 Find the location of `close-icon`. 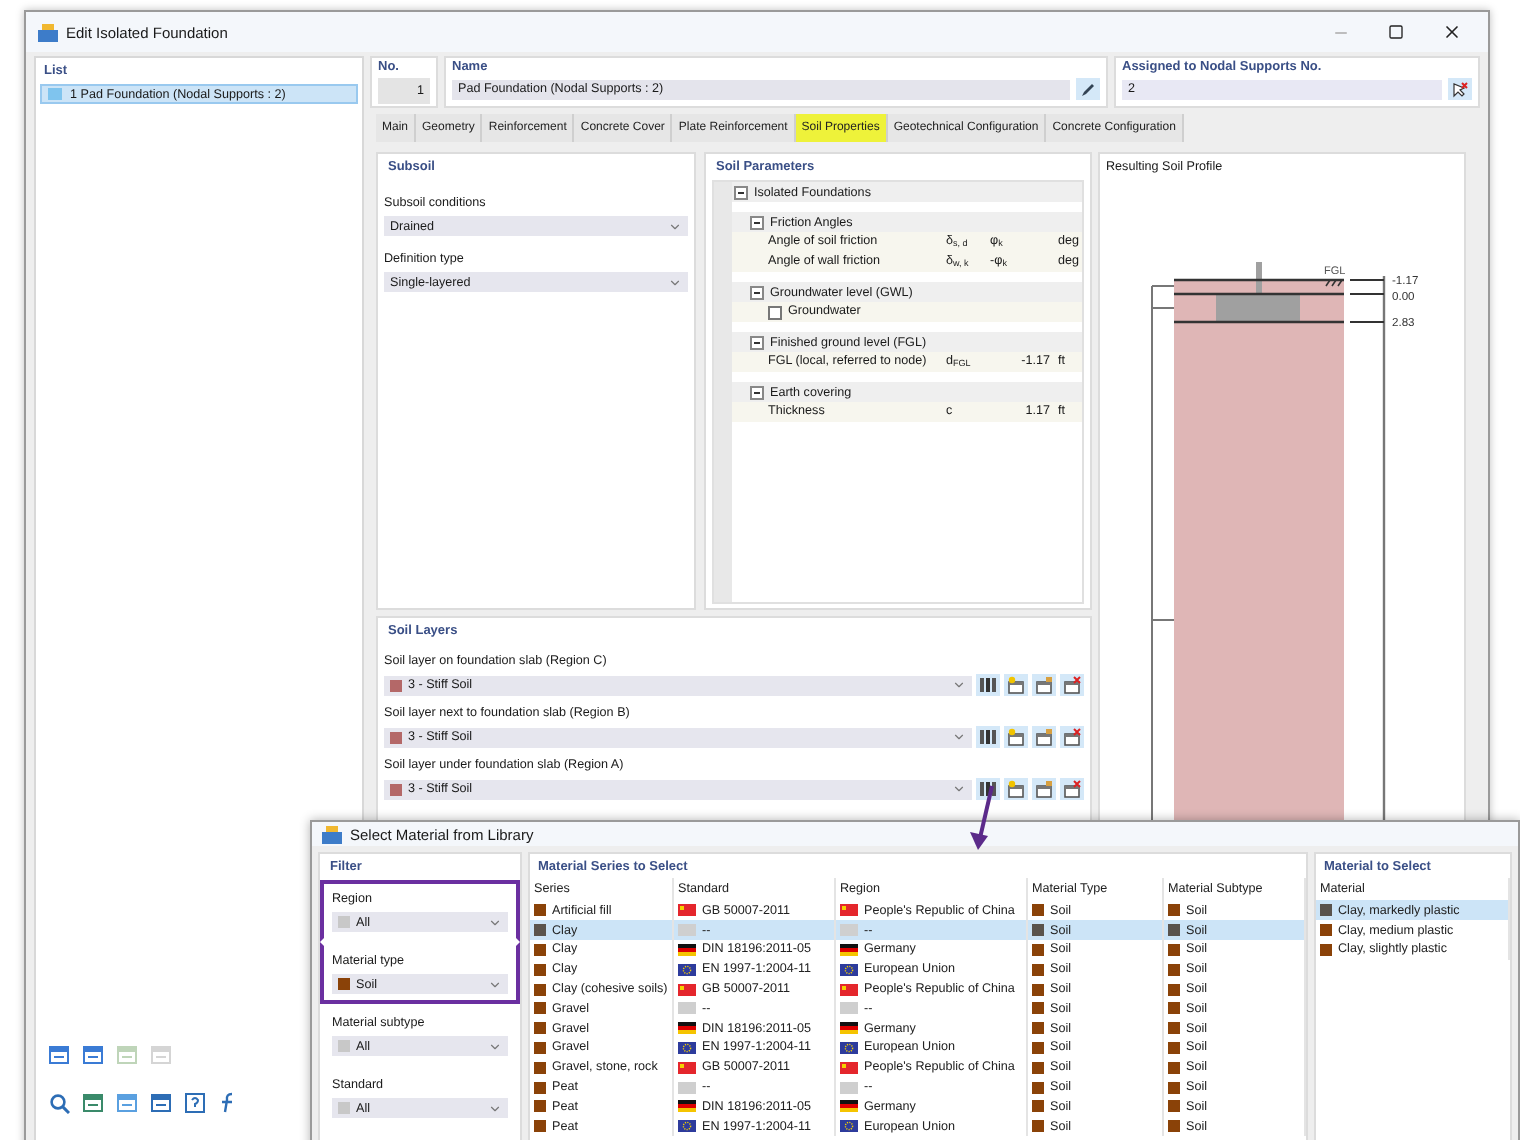

close-icon is located at coordinates (1452, 32).